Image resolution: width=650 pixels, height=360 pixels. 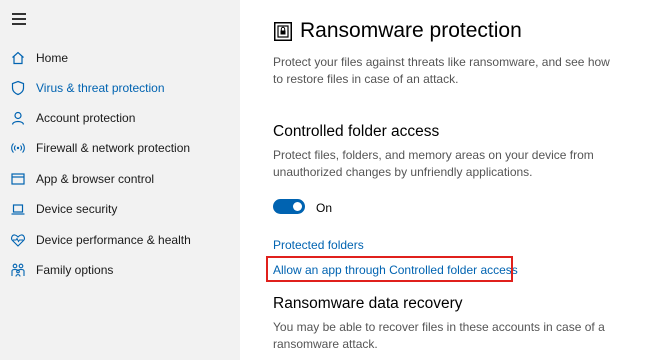 I want to click on sidebar-item-account-protection: Account protection, so click(x=120, y=118).